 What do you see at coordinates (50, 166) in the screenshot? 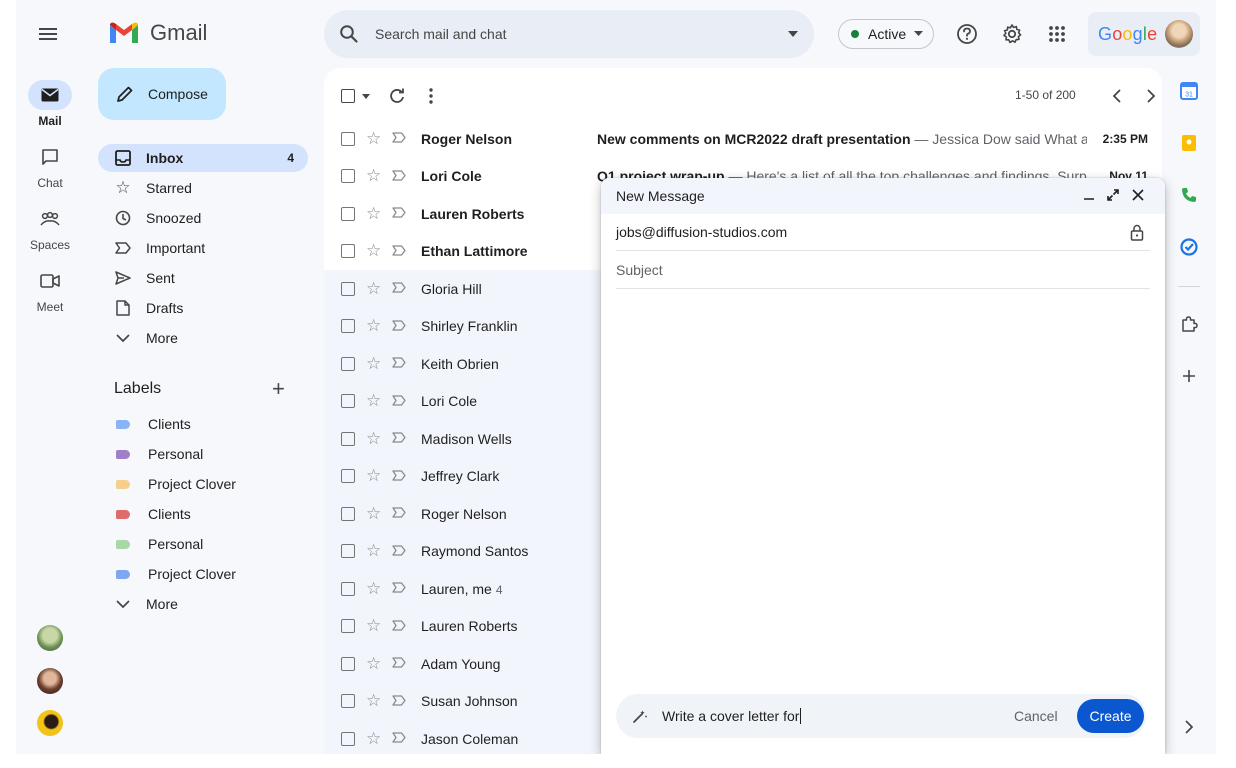
I see `rail-item-chat: Chat` at bounding box center [50, 166].